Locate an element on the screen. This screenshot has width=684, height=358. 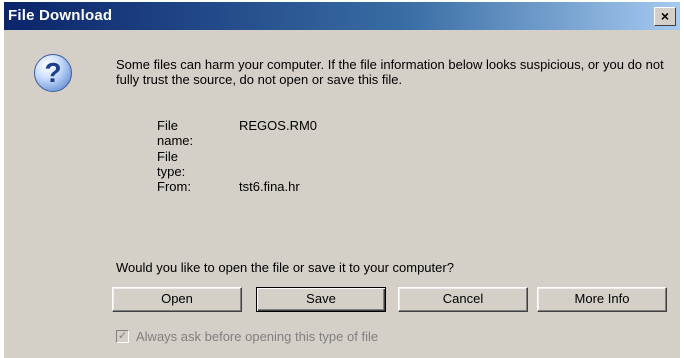
from-label: From: is located at coordinates (174, 186).